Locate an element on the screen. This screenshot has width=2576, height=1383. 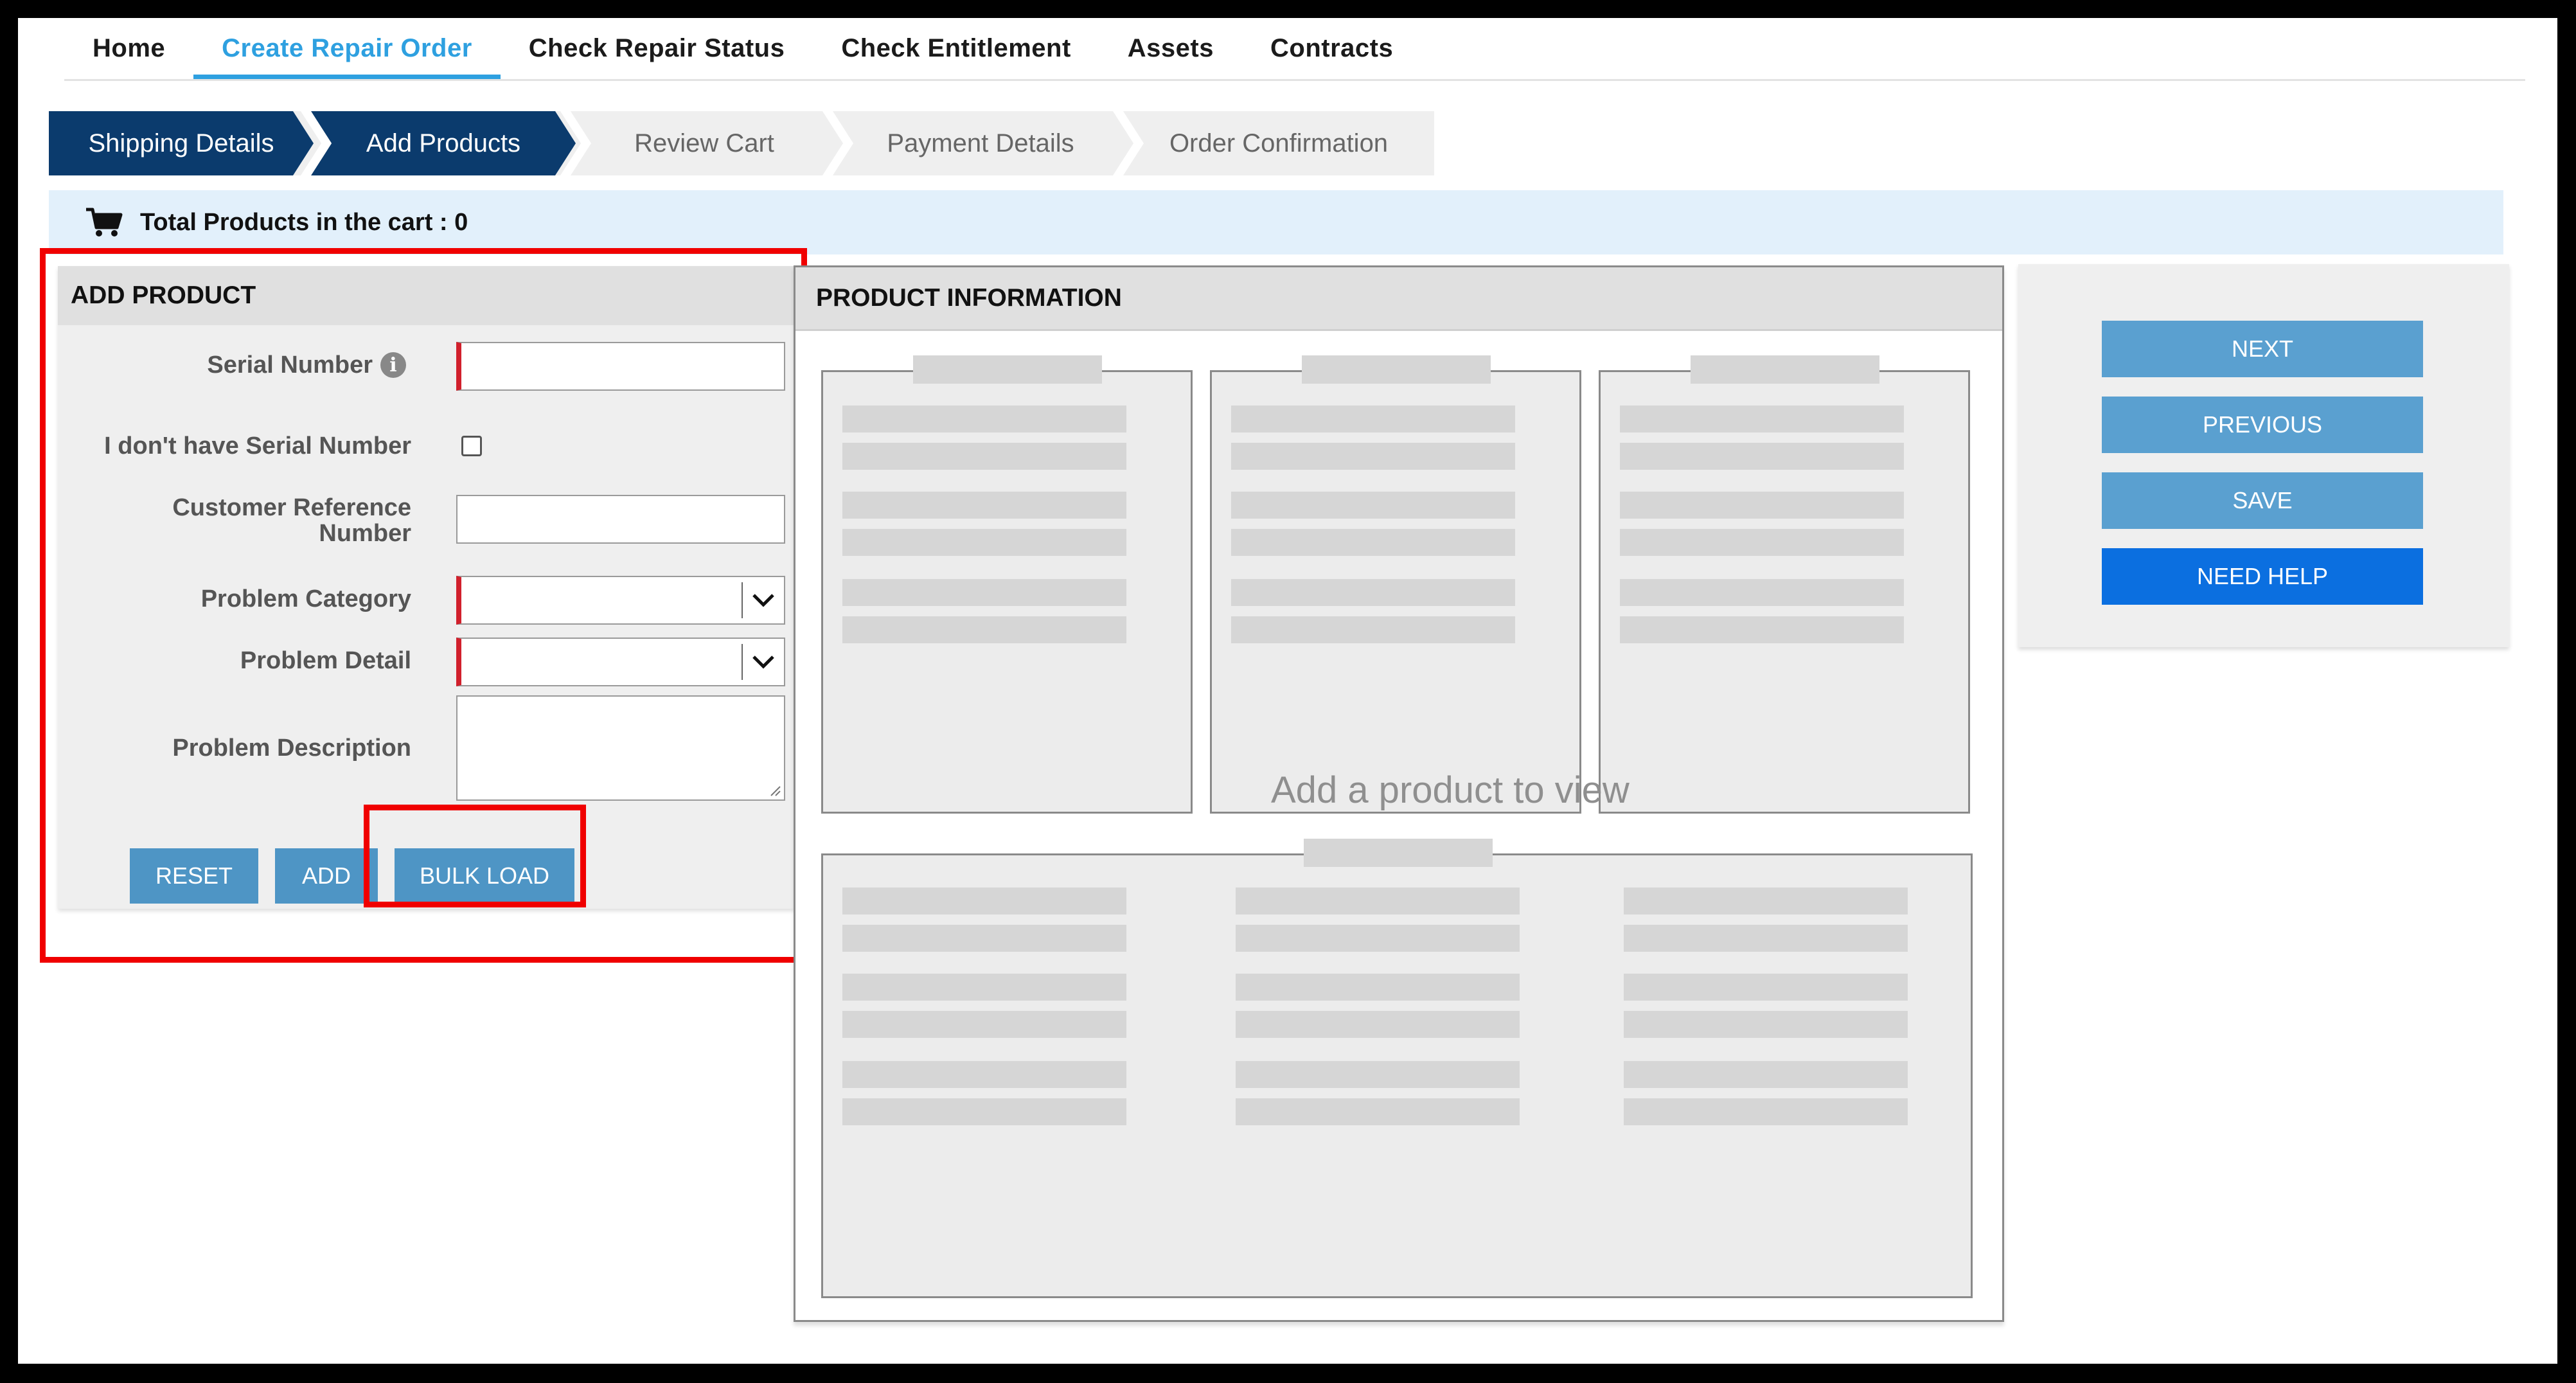
step-order-confirmation: Order Confirmation is located at coordinates (1279, 143).